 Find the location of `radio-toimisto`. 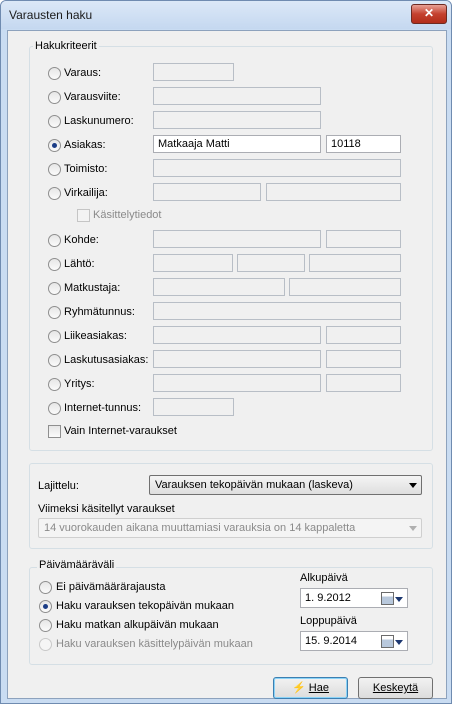

radio-toimisto is located at coordinates (54, 169).